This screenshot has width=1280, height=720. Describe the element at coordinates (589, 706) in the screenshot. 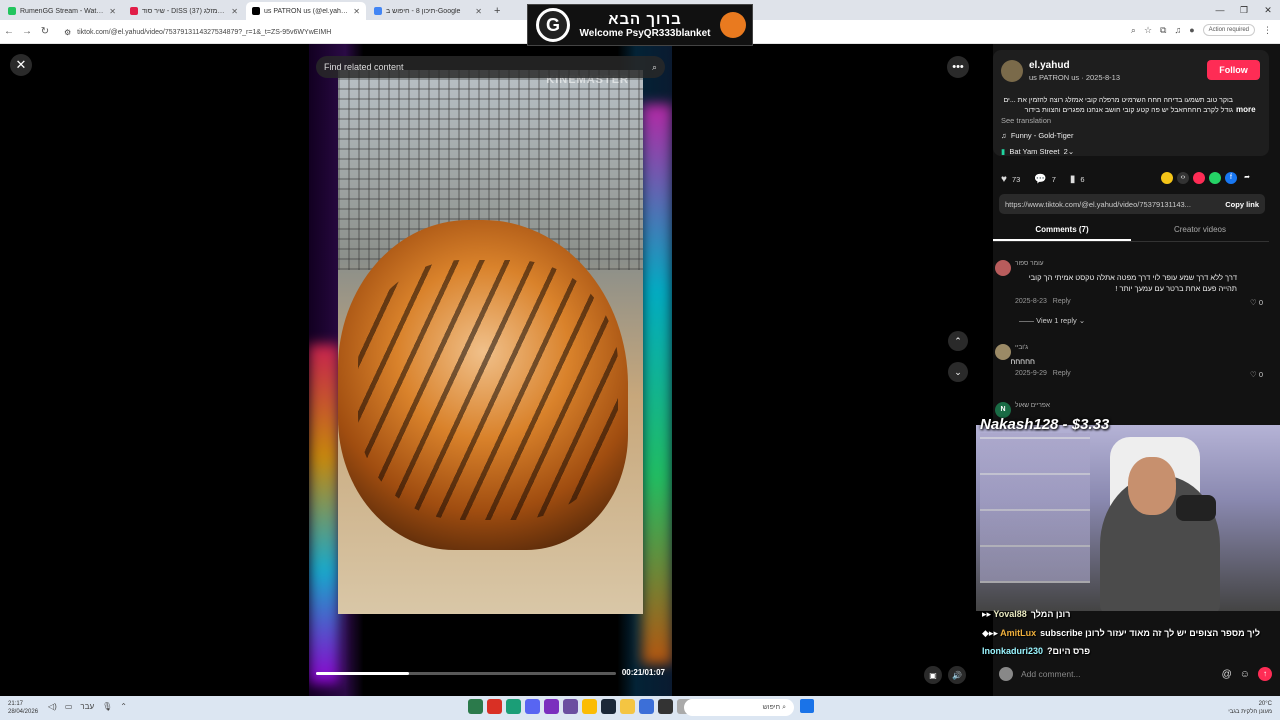

I see `chrome-icon` at that location.